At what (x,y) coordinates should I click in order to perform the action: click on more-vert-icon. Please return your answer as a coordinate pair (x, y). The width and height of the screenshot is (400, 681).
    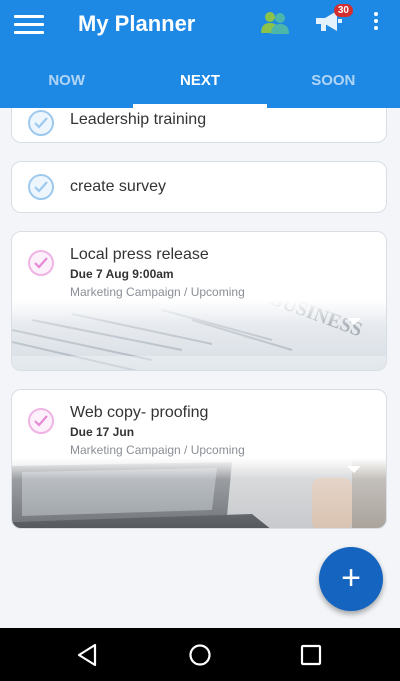
    Looking at the image, I should click on (376, 23).